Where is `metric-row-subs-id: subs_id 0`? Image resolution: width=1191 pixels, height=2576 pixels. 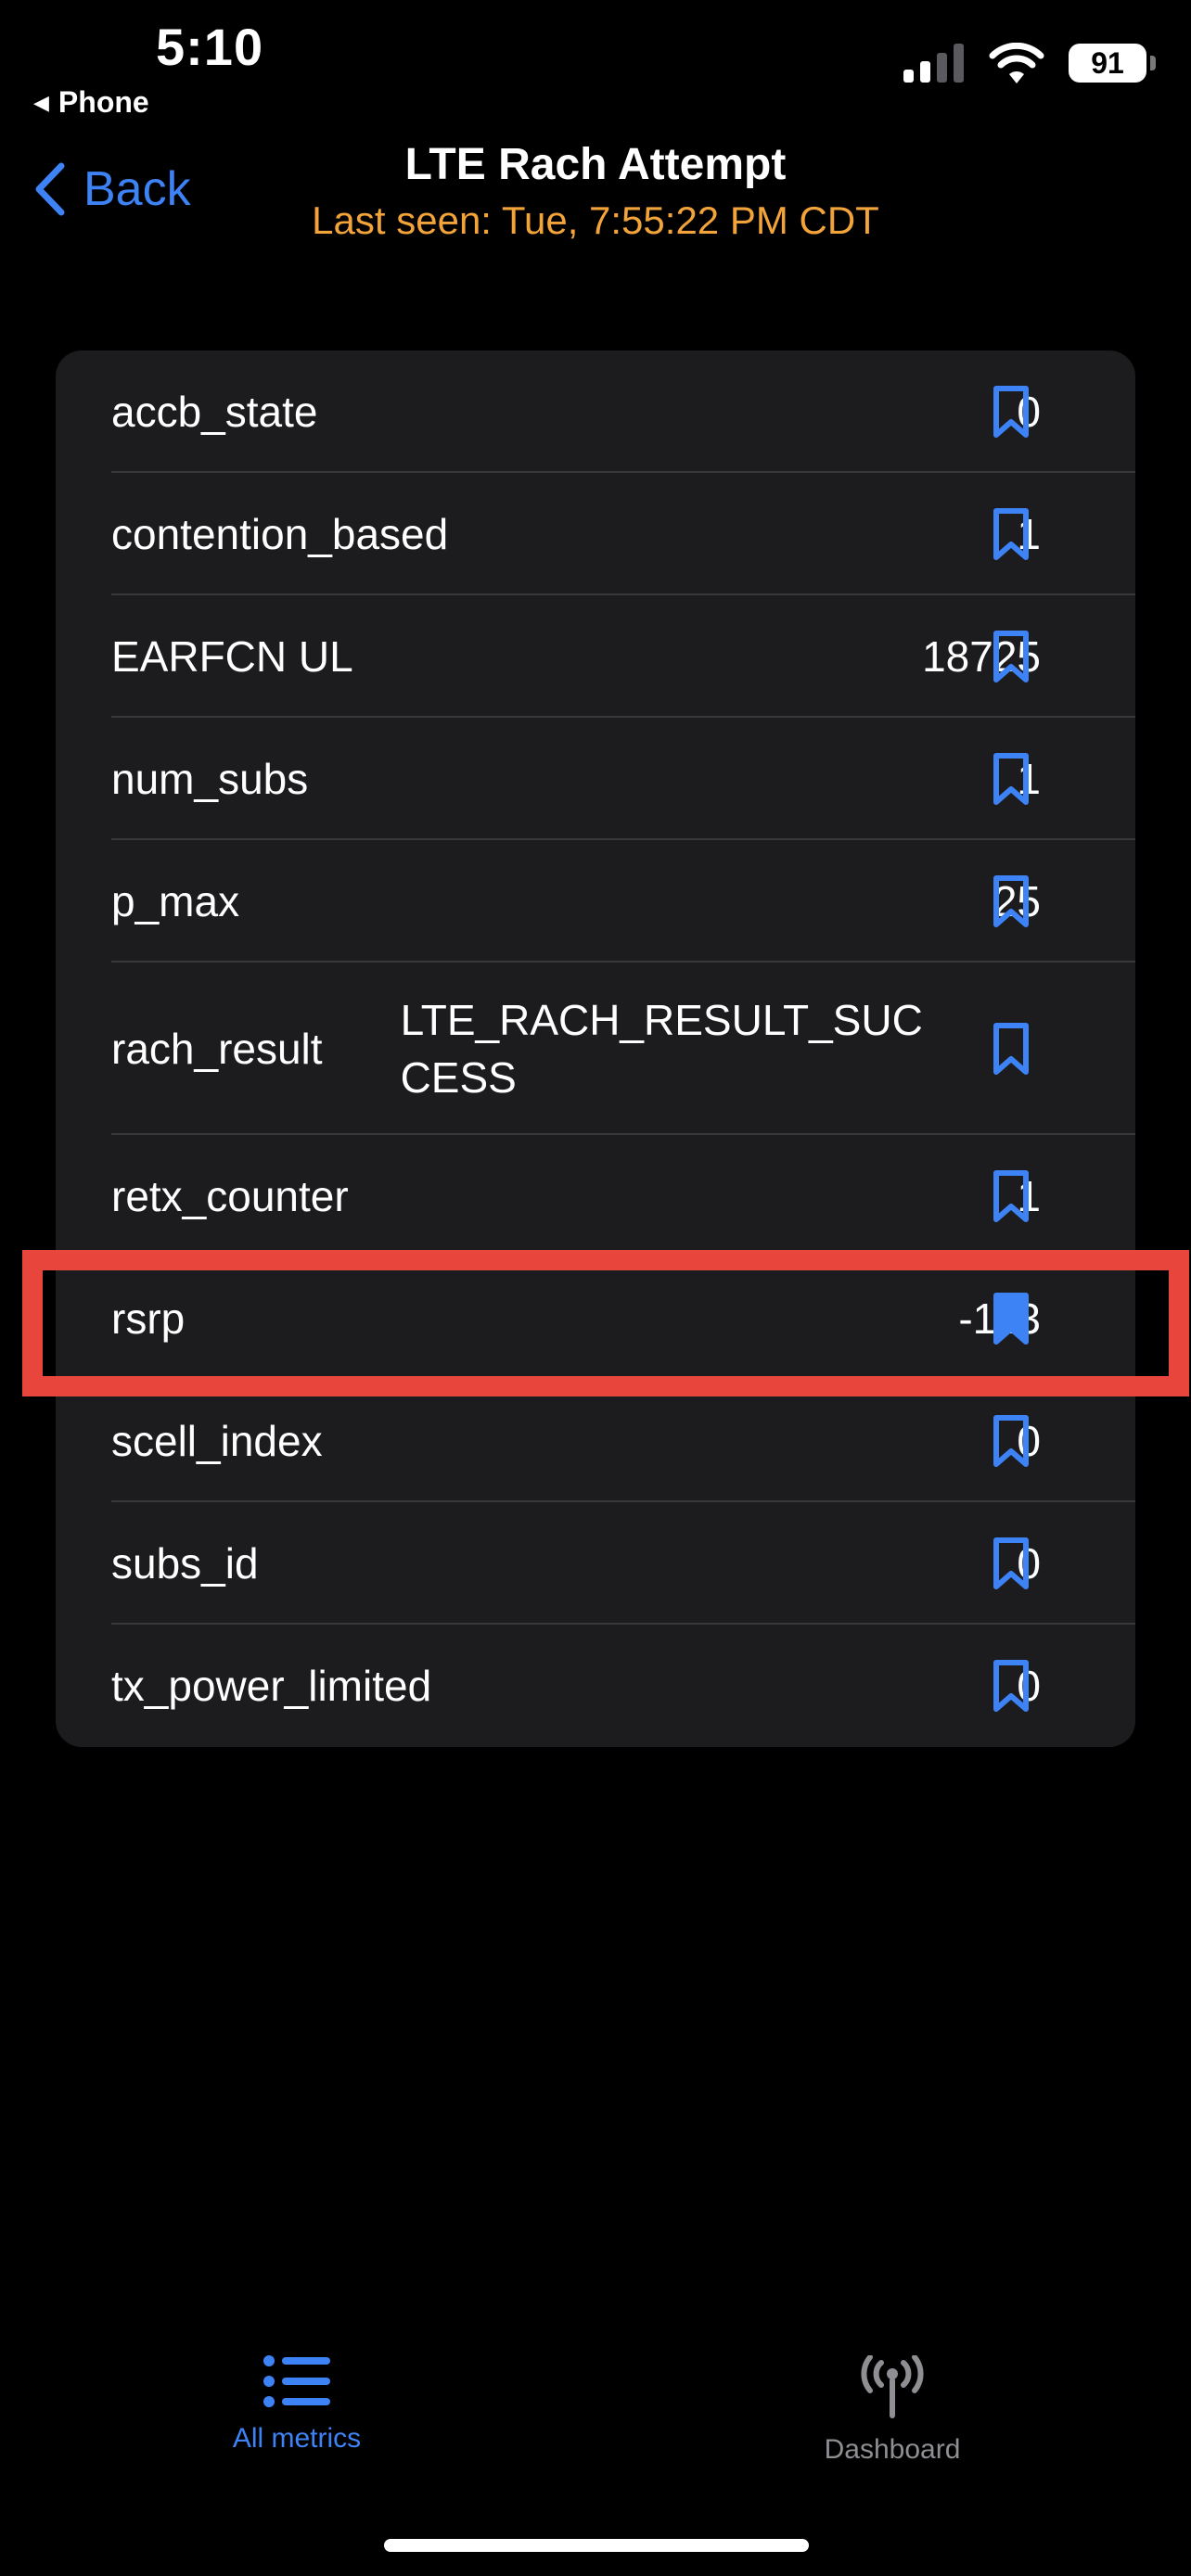
metric-row-subs-id: subs_id 0 is located at coordinates (595, 1564).